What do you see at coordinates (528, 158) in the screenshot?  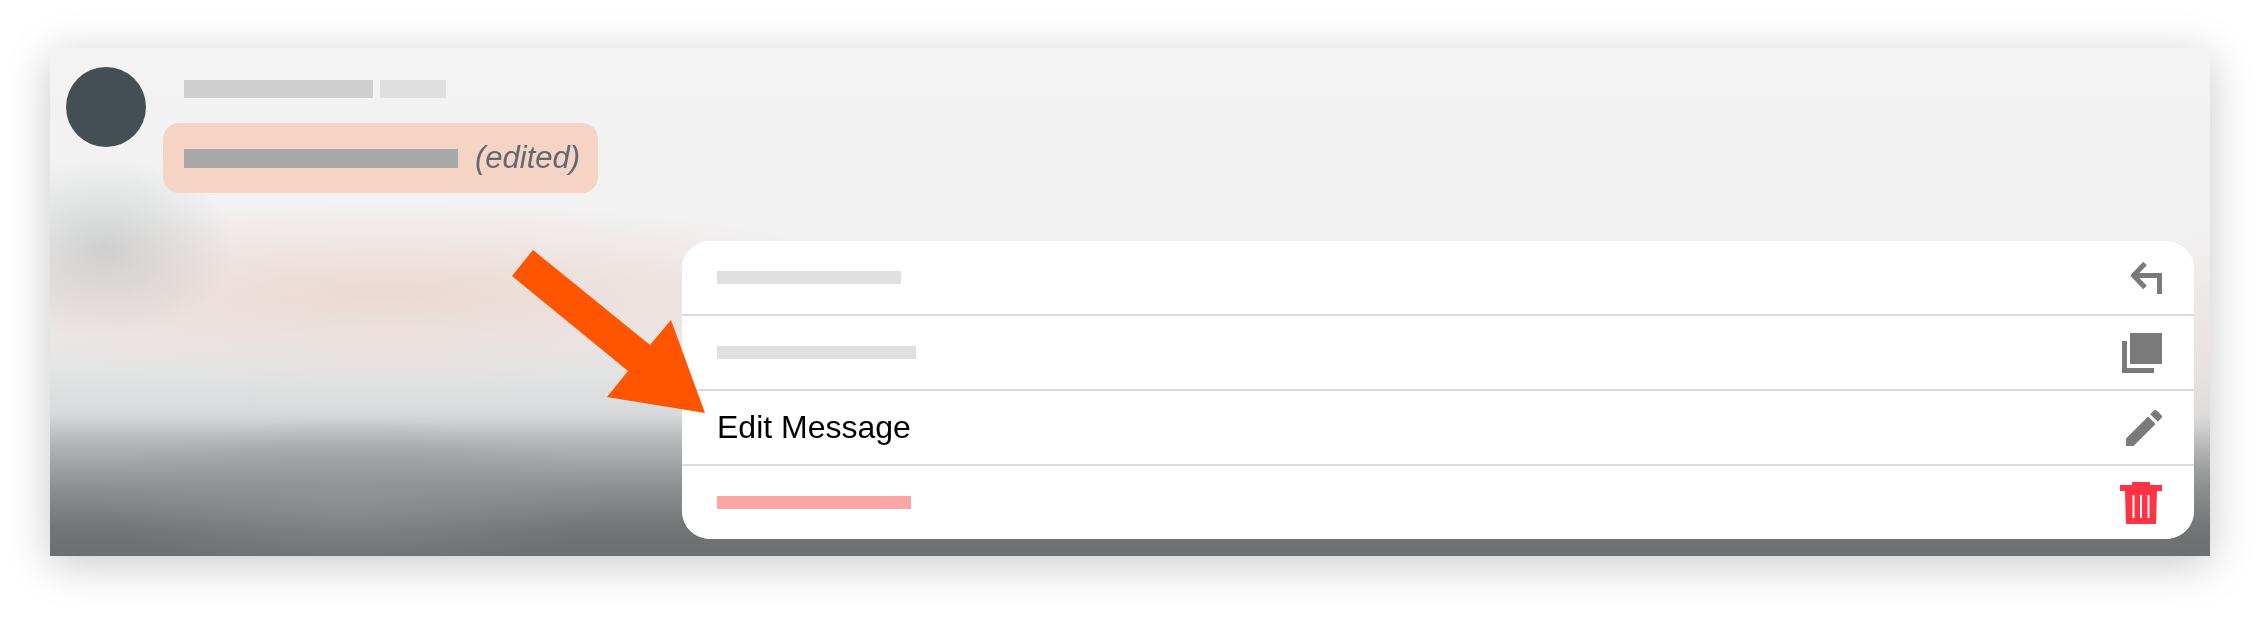 I see `edited-label: (edited)` at bounding box center [528, 158].